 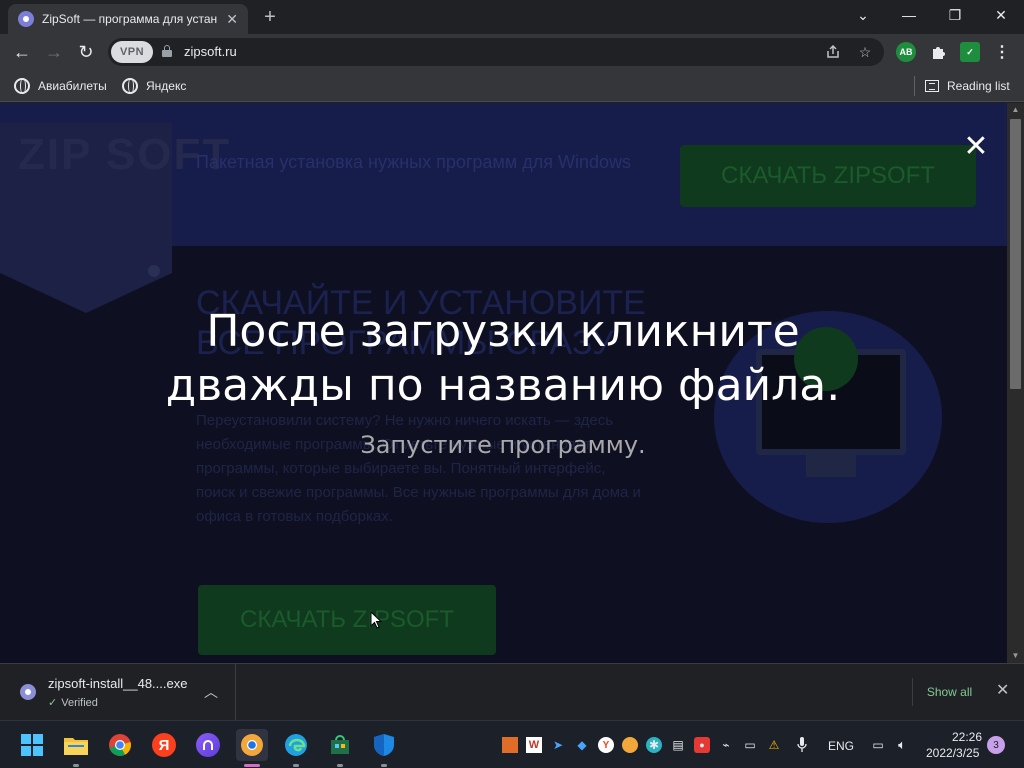 What do you see at coordinates (582, 745) in the screenshot?
I see `tray-app2-icon: ◆` at bounding box center [582, 745].